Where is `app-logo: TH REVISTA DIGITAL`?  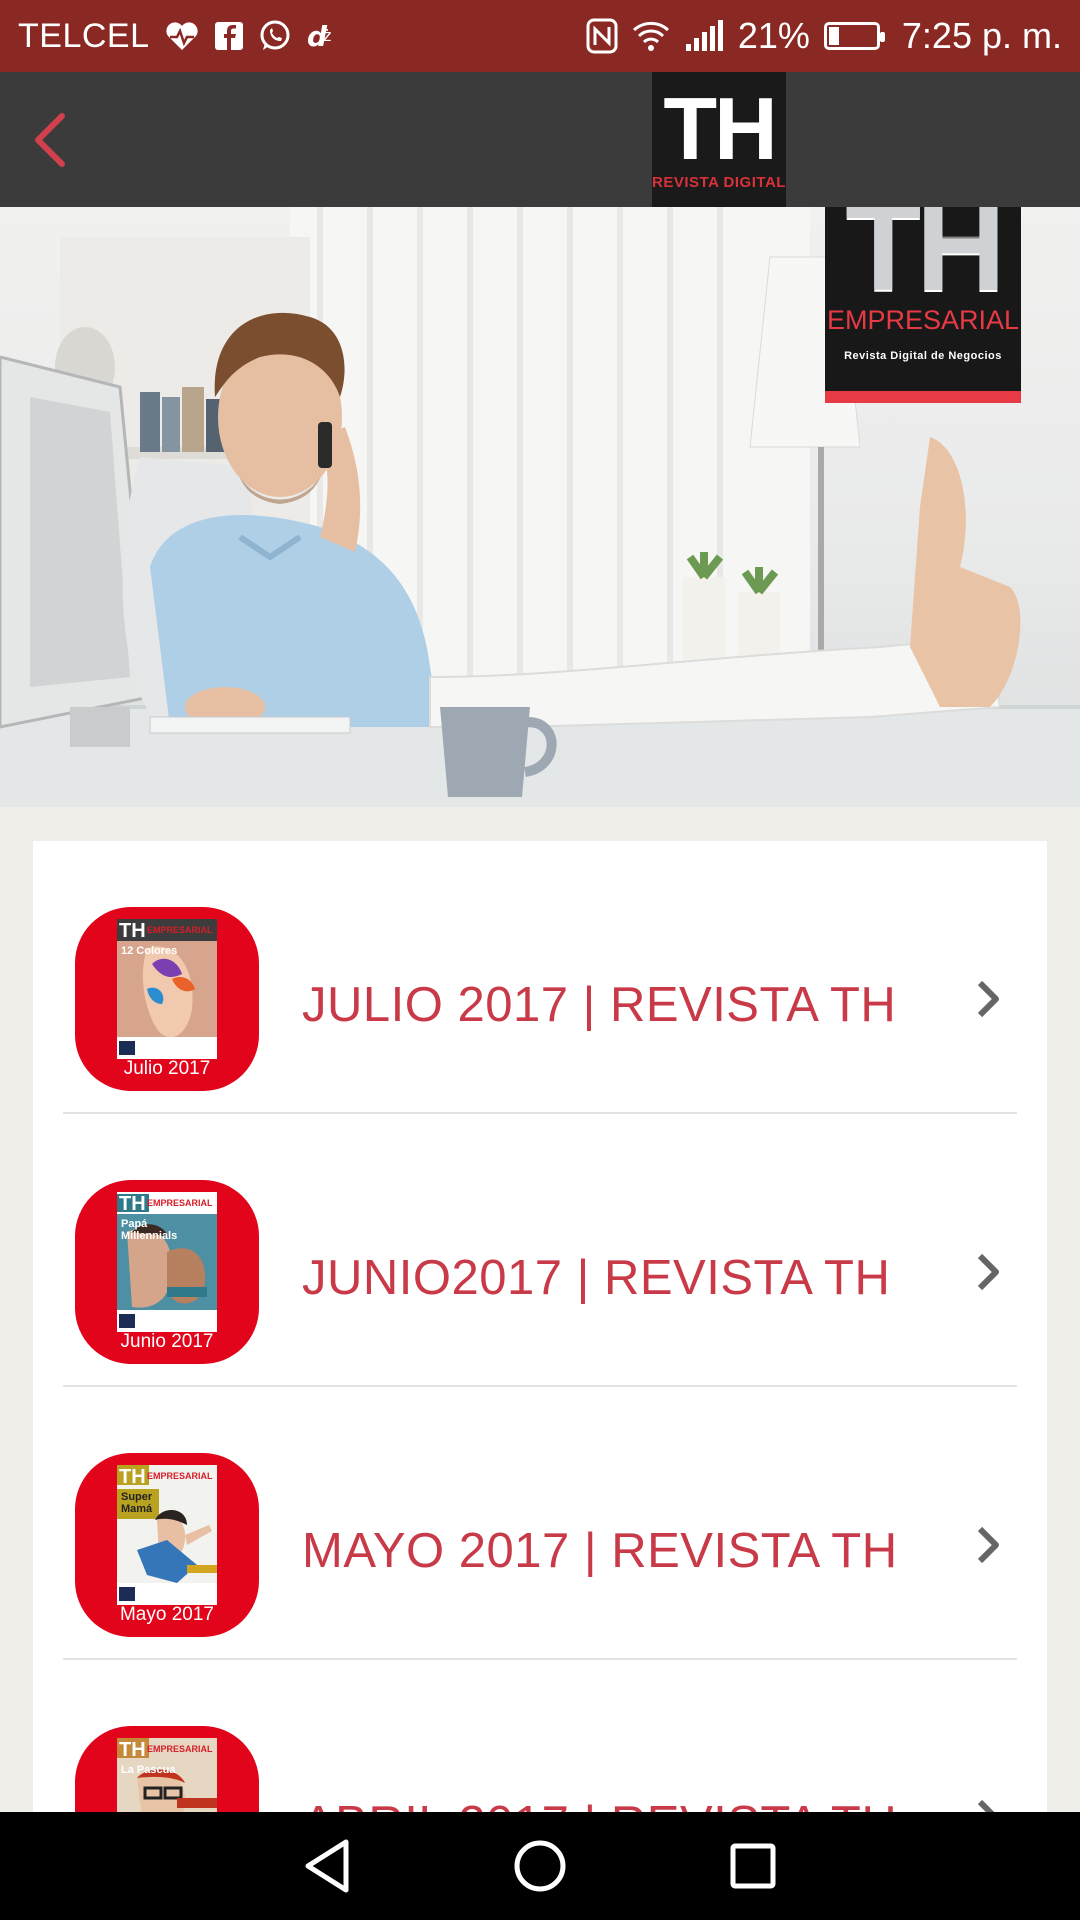 app-logo: TH REVISTA DIGITAL is located at coordinates (719, 139).